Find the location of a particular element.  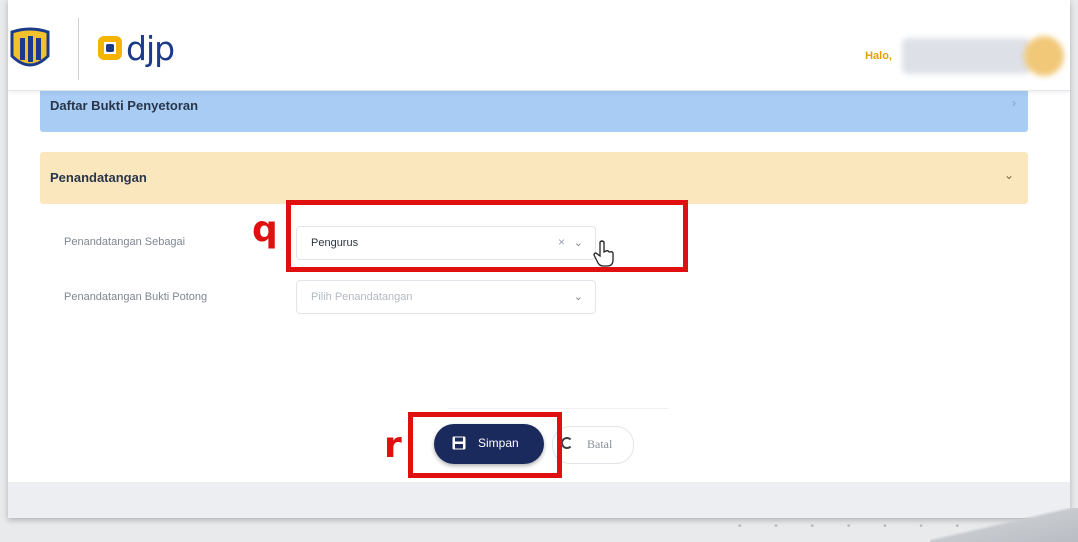

section-title: Daftar Bukti Penyetoran is located at coordinates (124, 105).